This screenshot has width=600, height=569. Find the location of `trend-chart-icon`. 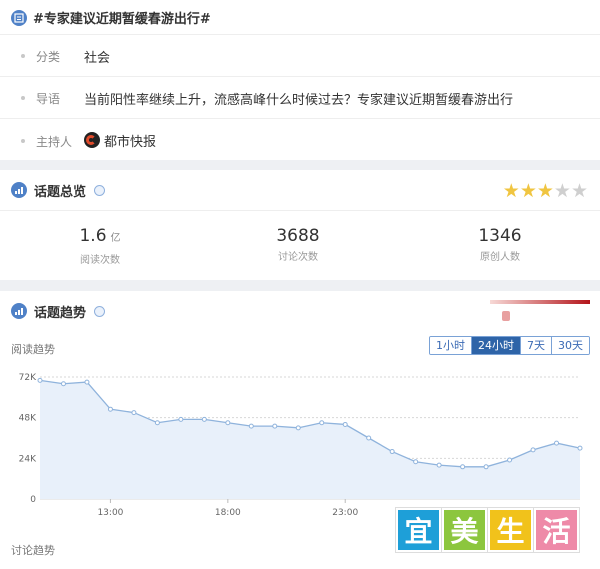

trend-chart-icon is located at coordinates (19, 311).